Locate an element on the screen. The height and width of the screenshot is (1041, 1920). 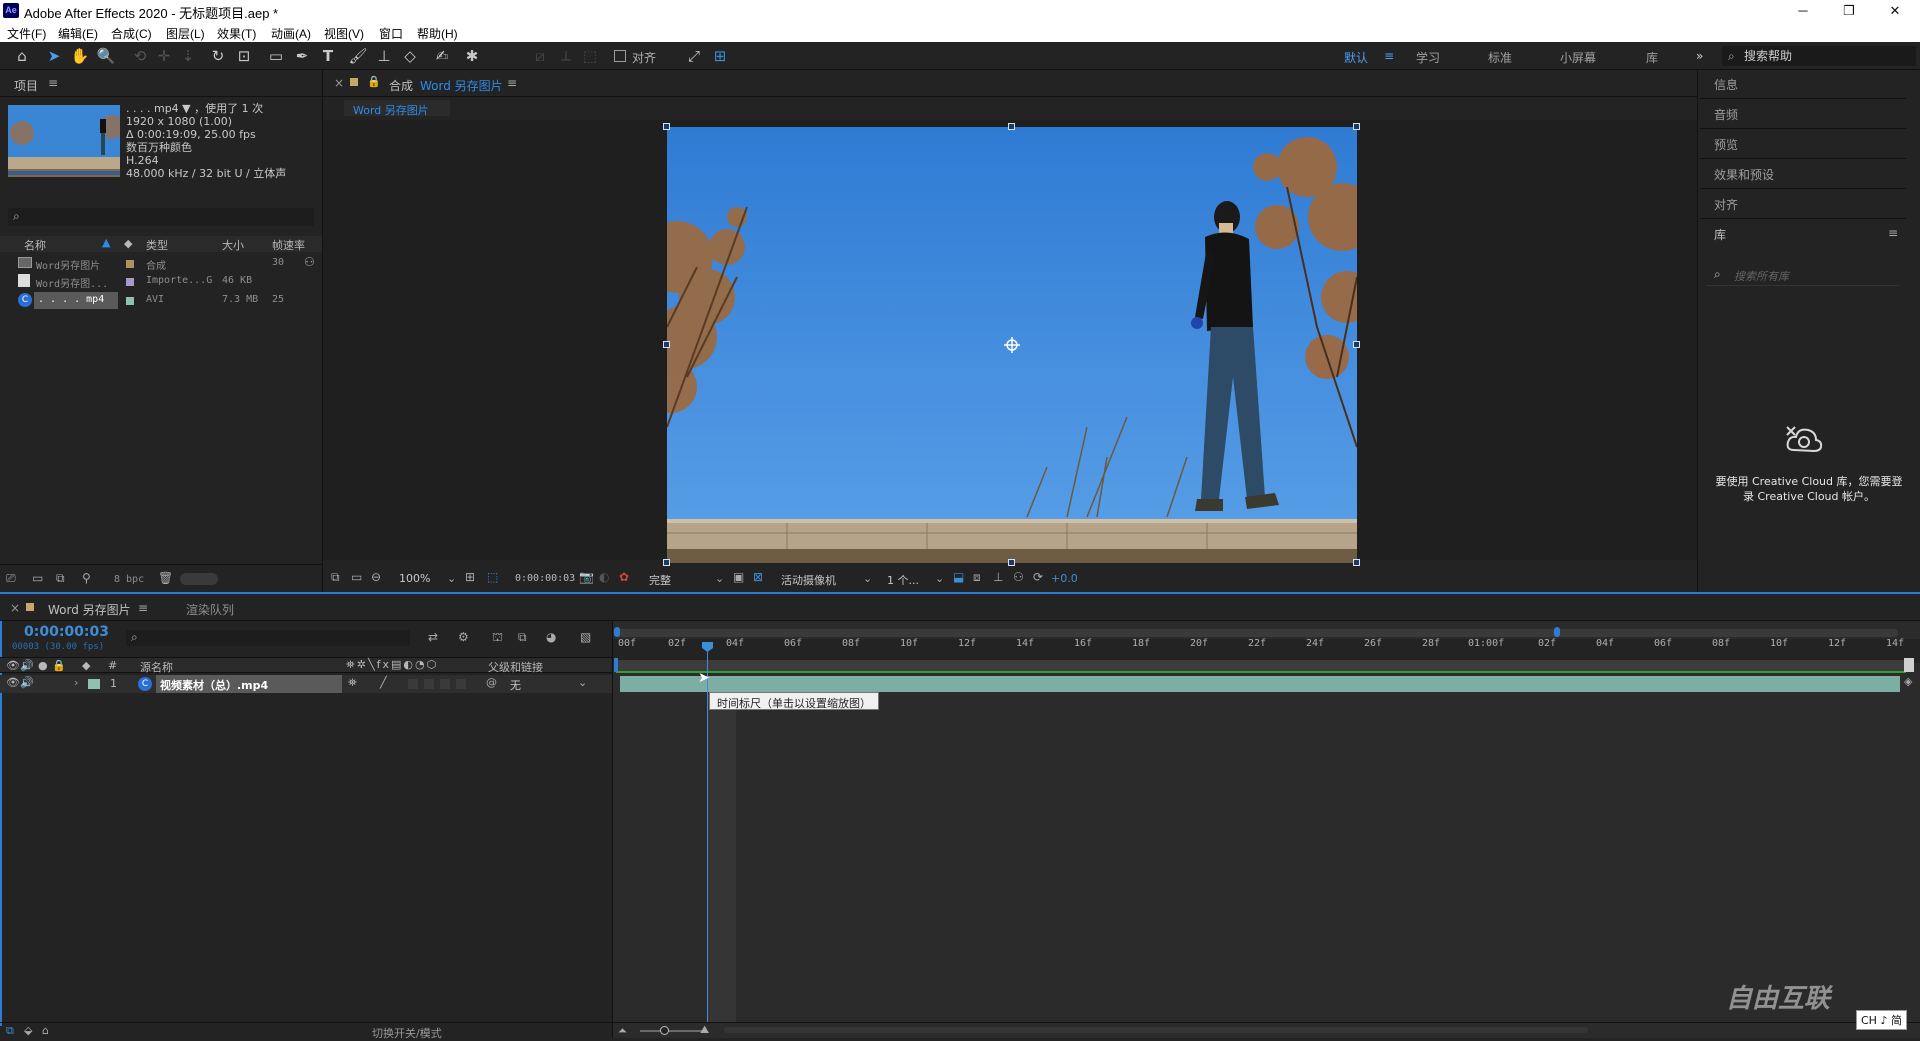
shy-layers-icon: ⛫ is located at coordinates (497, 638).